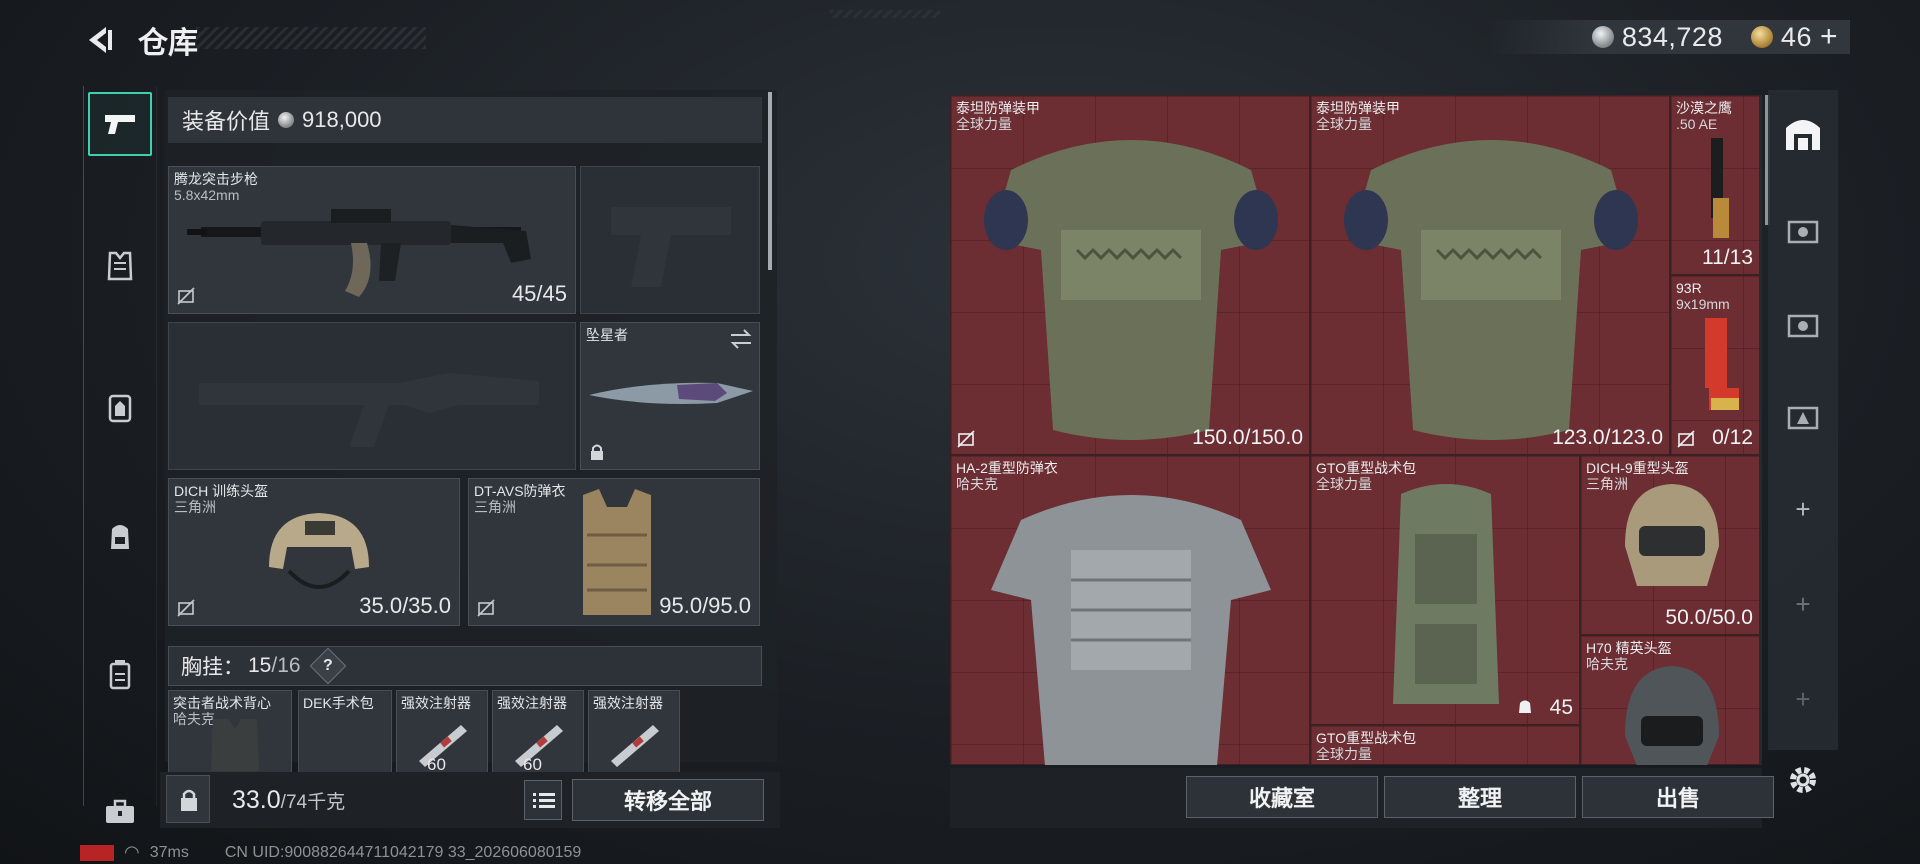  I want to click on secondary-weapon-slot, so click(670, 240).